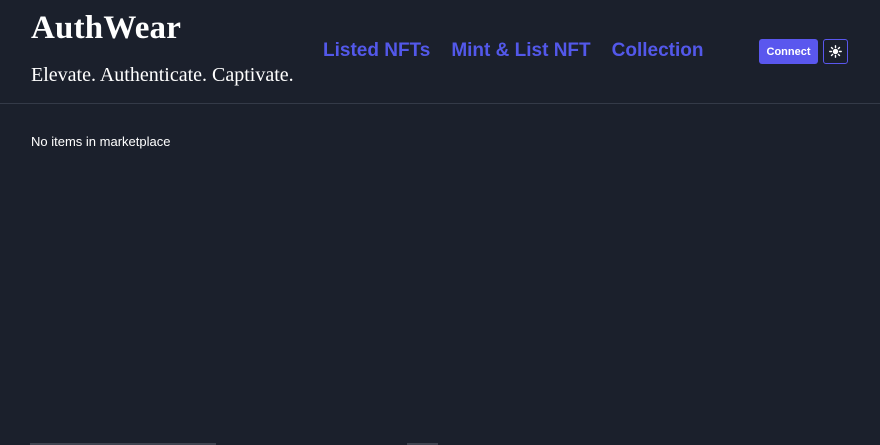 The height and width of the screenshot is (445, 880). I want to click on theme-toggle-button, so click(835, 51).